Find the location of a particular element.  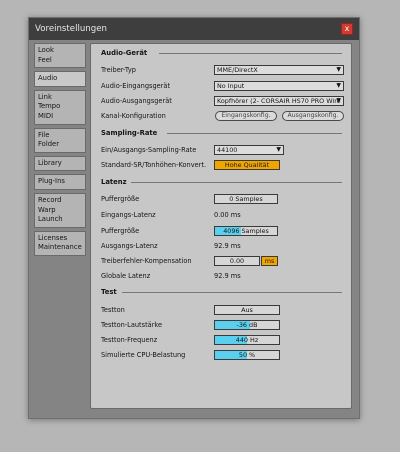

test-tone-toggle: Aus is located at coordinates (247, 310).